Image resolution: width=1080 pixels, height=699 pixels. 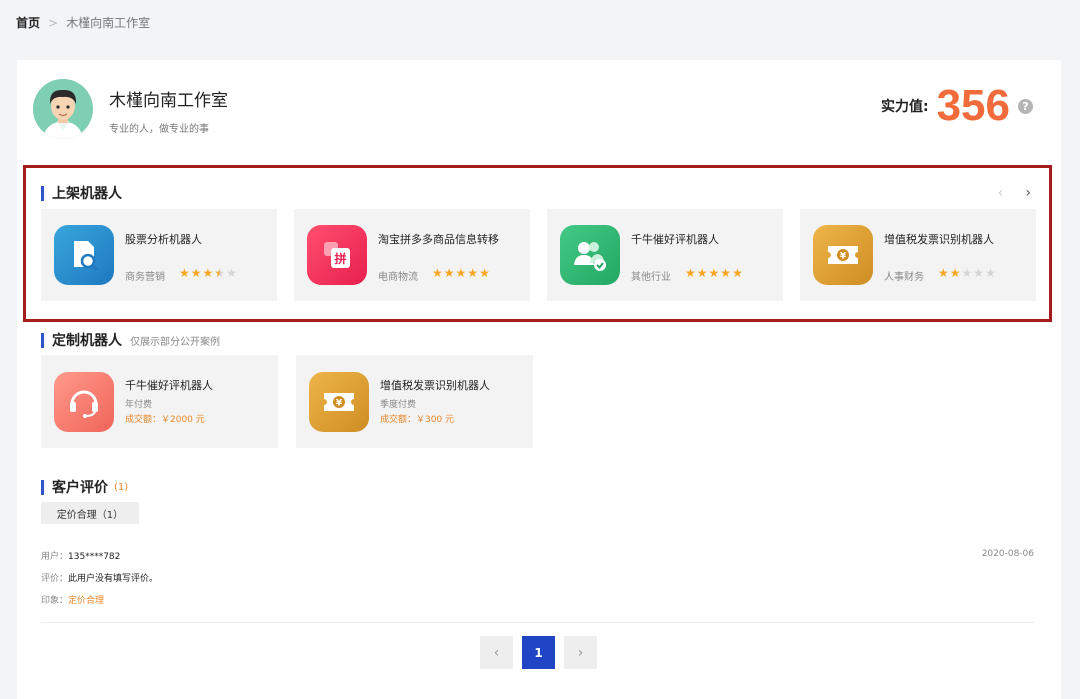 What do you see at coordinates (55, 579) in the screenshot?
I see `review-comment-label: 评价：` at bounding box center [55, 579].